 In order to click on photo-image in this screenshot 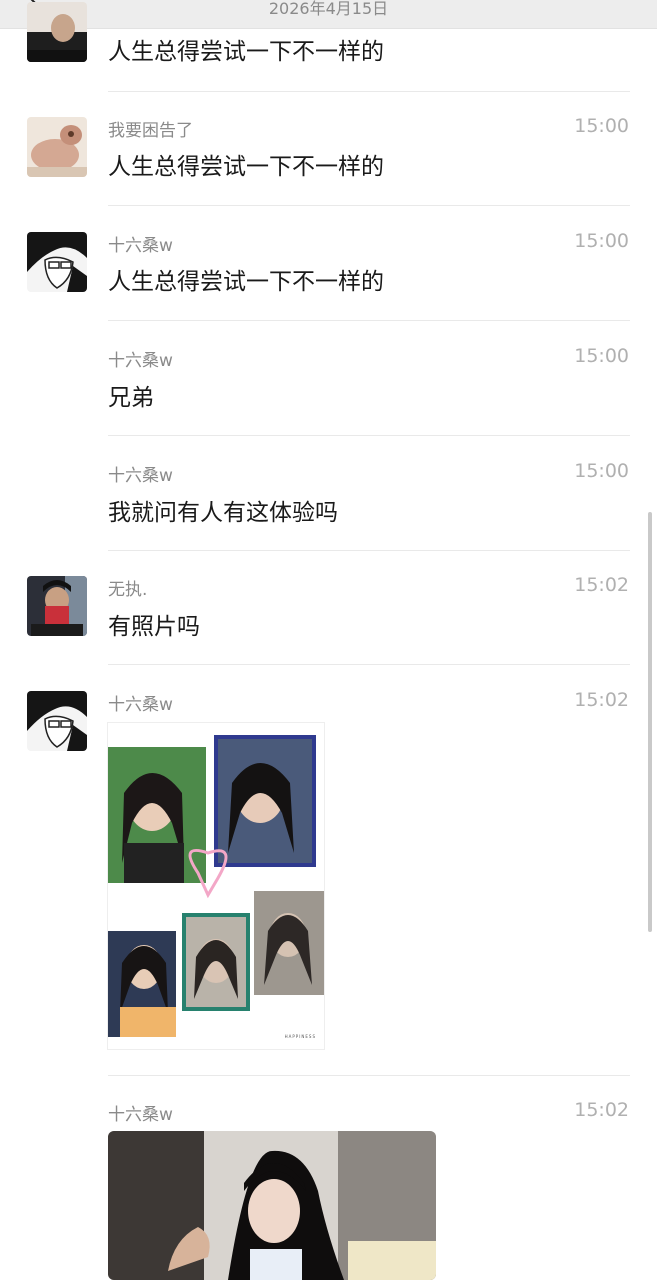, I will do `click(272, 1205)`.